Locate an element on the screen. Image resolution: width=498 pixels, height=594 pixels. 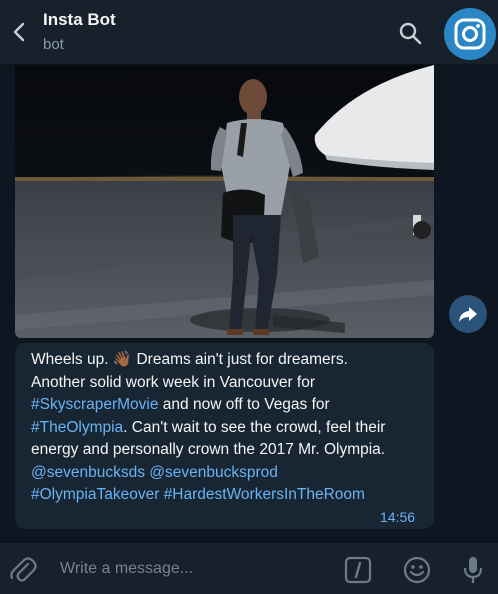
back-arrow-icon is located at coordinates (19, 32).